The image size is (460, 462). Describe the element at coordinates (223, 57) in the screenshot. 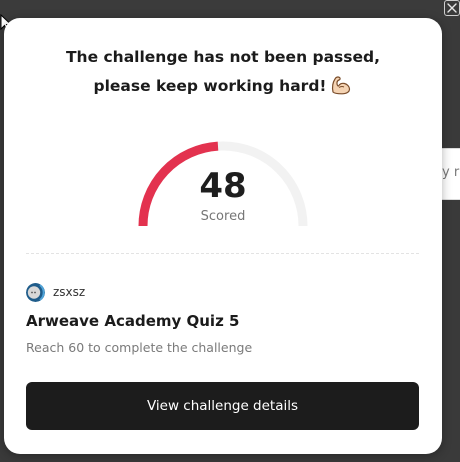

I see `headline-line-1: The challenge has not been passed,` at that location.